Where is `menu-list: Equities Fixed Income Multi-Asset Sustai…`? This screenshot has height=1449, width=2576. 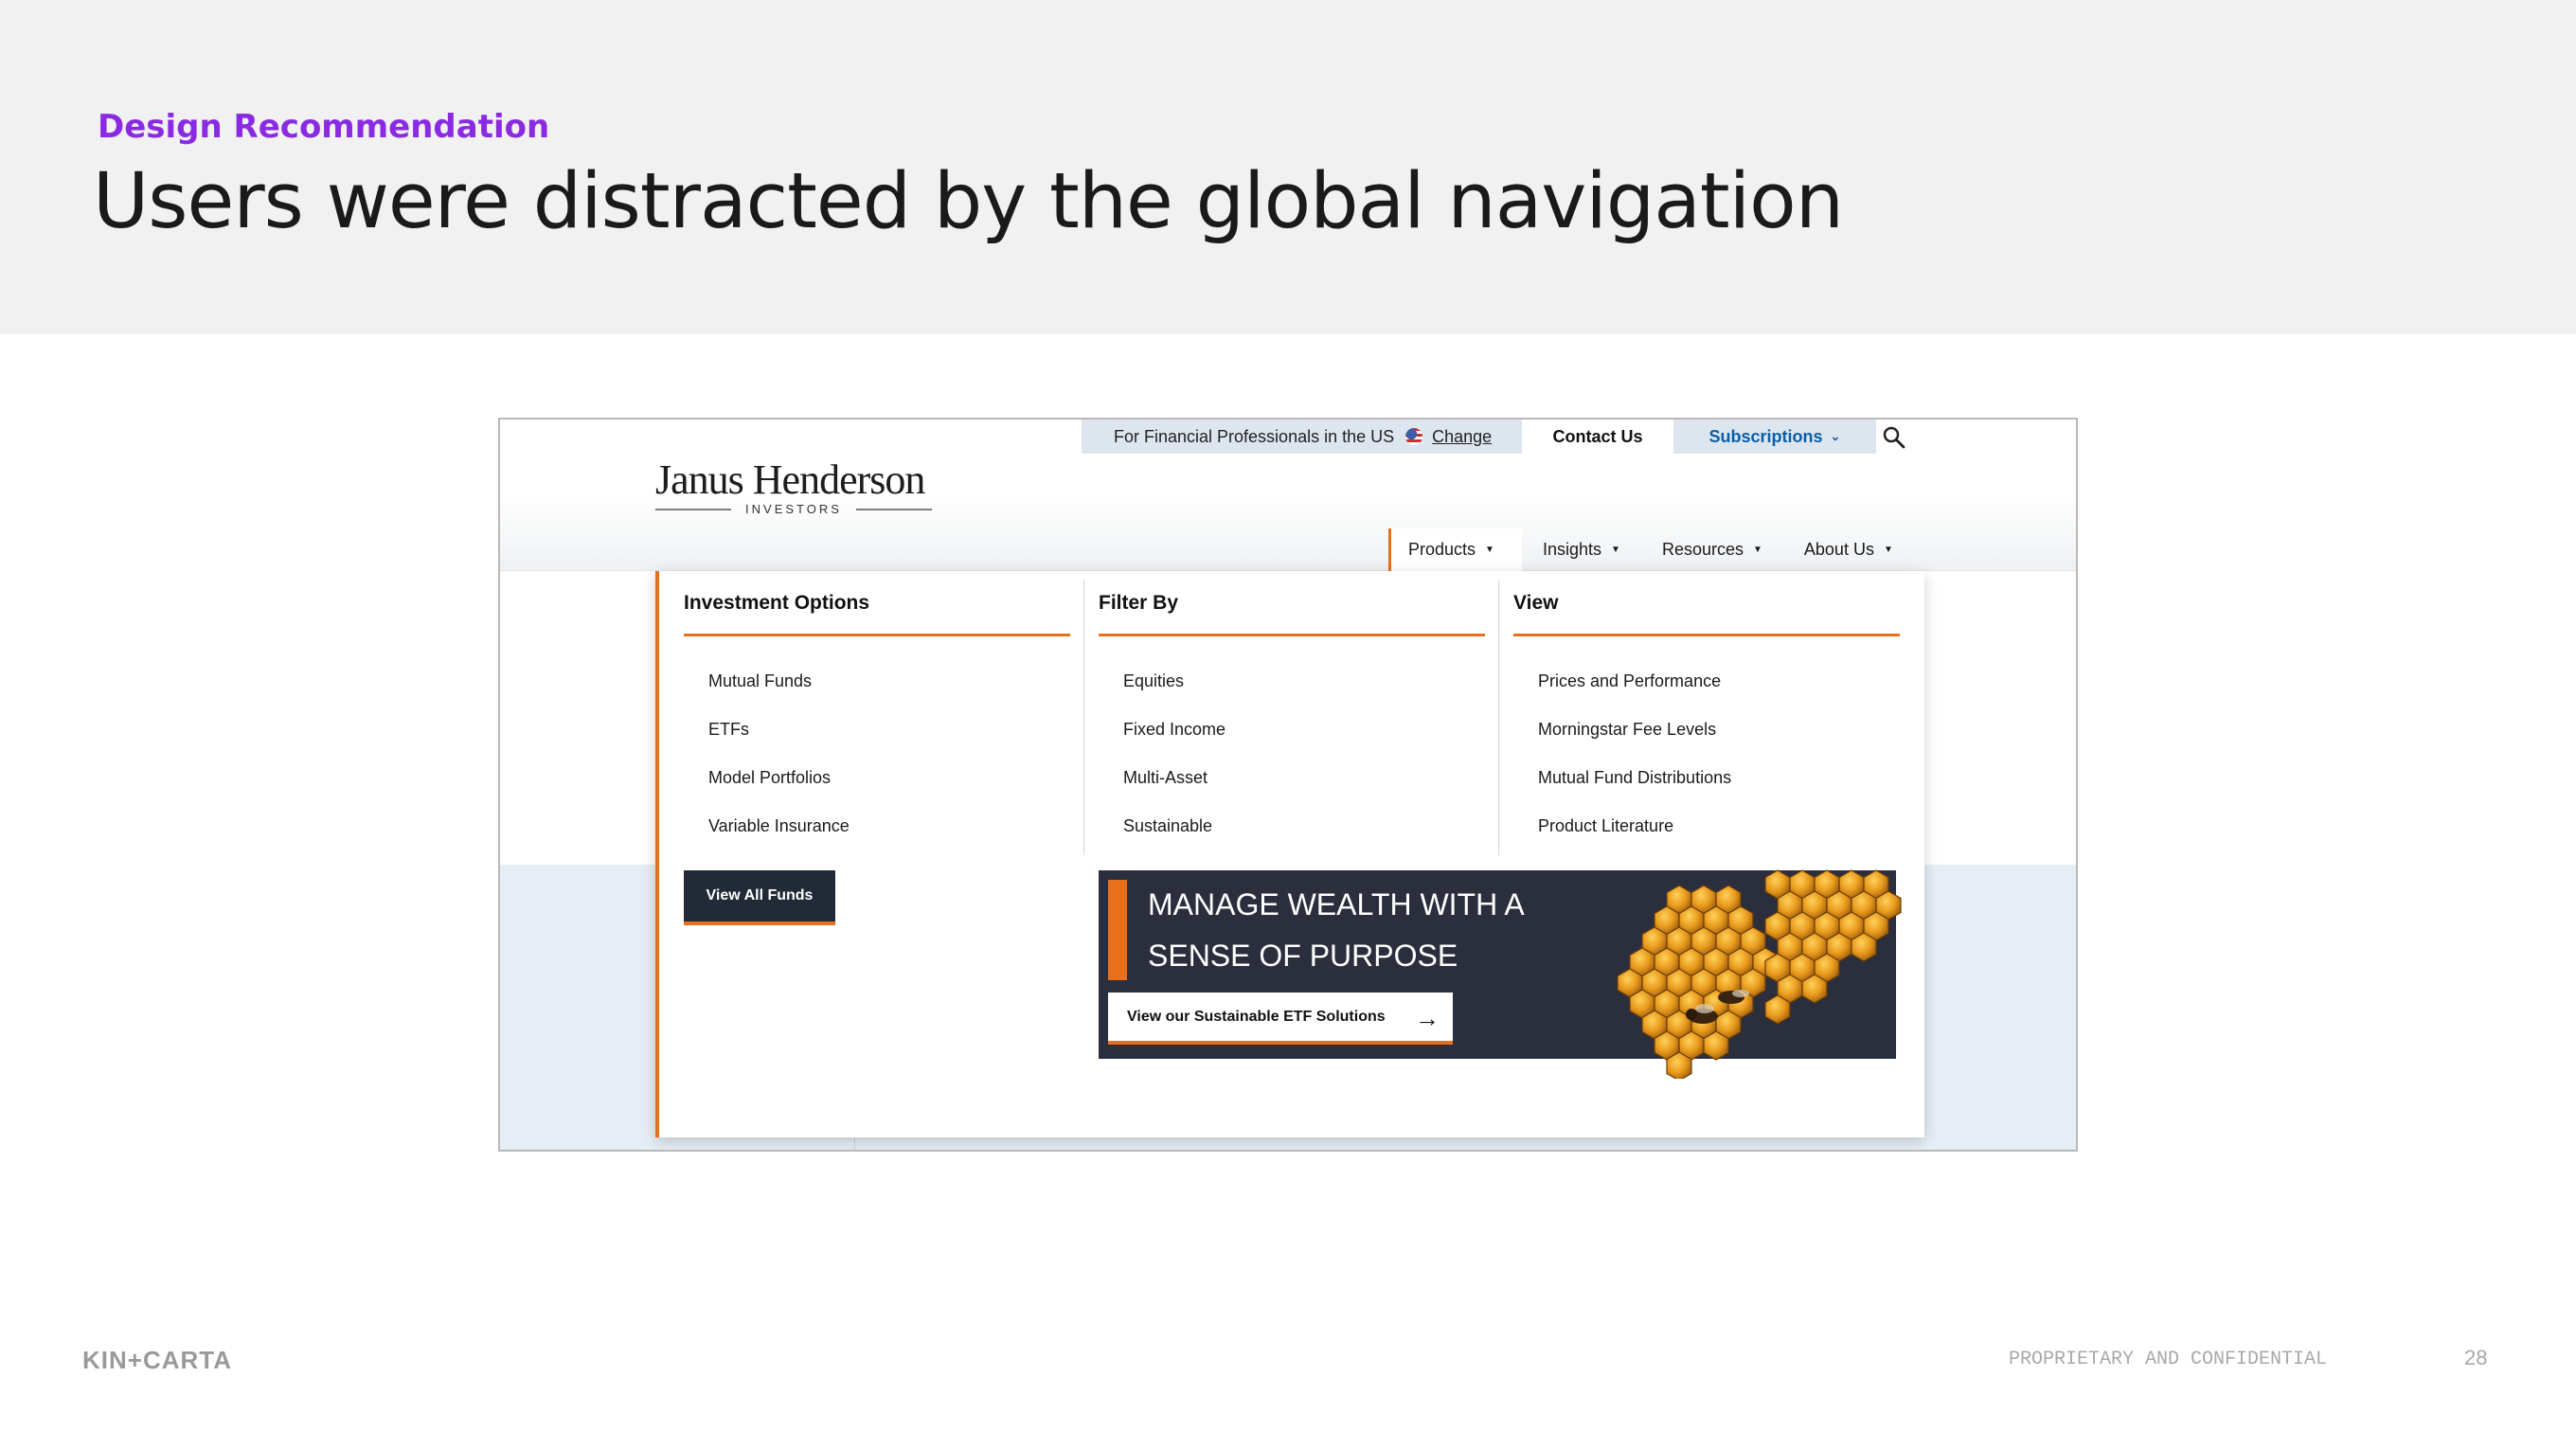 menu-list: Equities Fixed Income Multi-Asset Sustai… is located at coordinates (1174, 768).